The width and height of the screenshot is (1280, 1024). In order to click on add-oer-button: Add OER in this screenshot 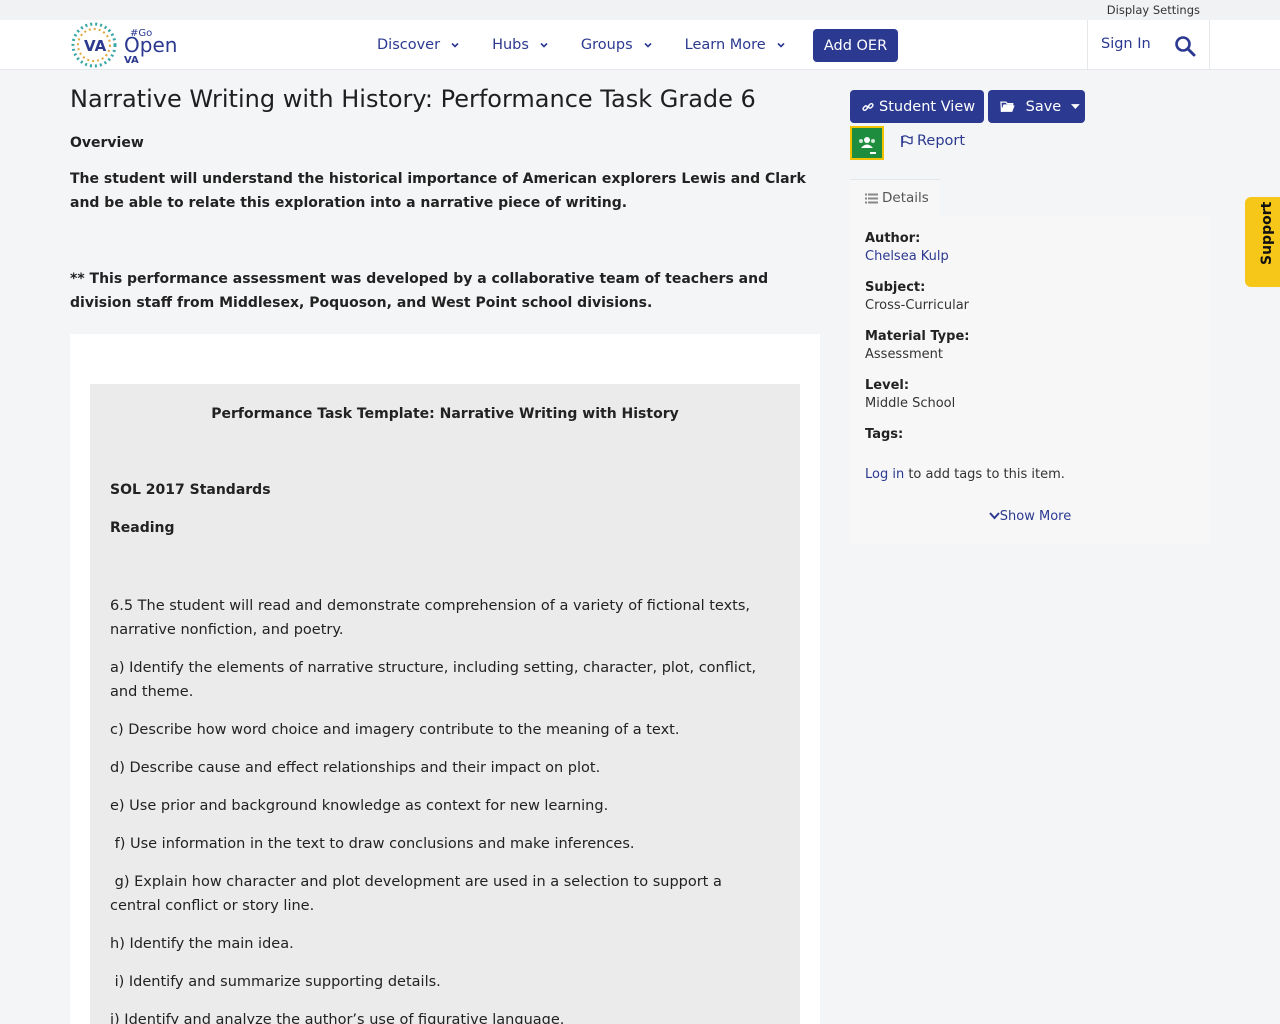, I will do `click(855, 45)`.